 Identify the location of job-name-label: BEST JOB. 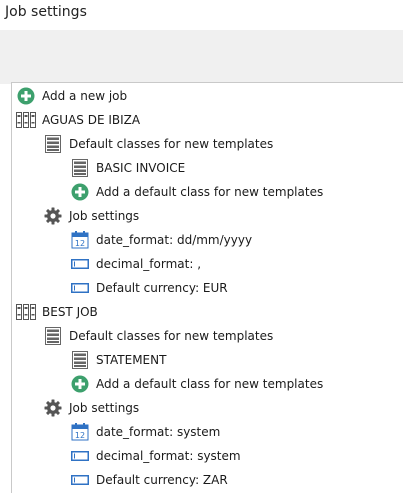
(70, 312).